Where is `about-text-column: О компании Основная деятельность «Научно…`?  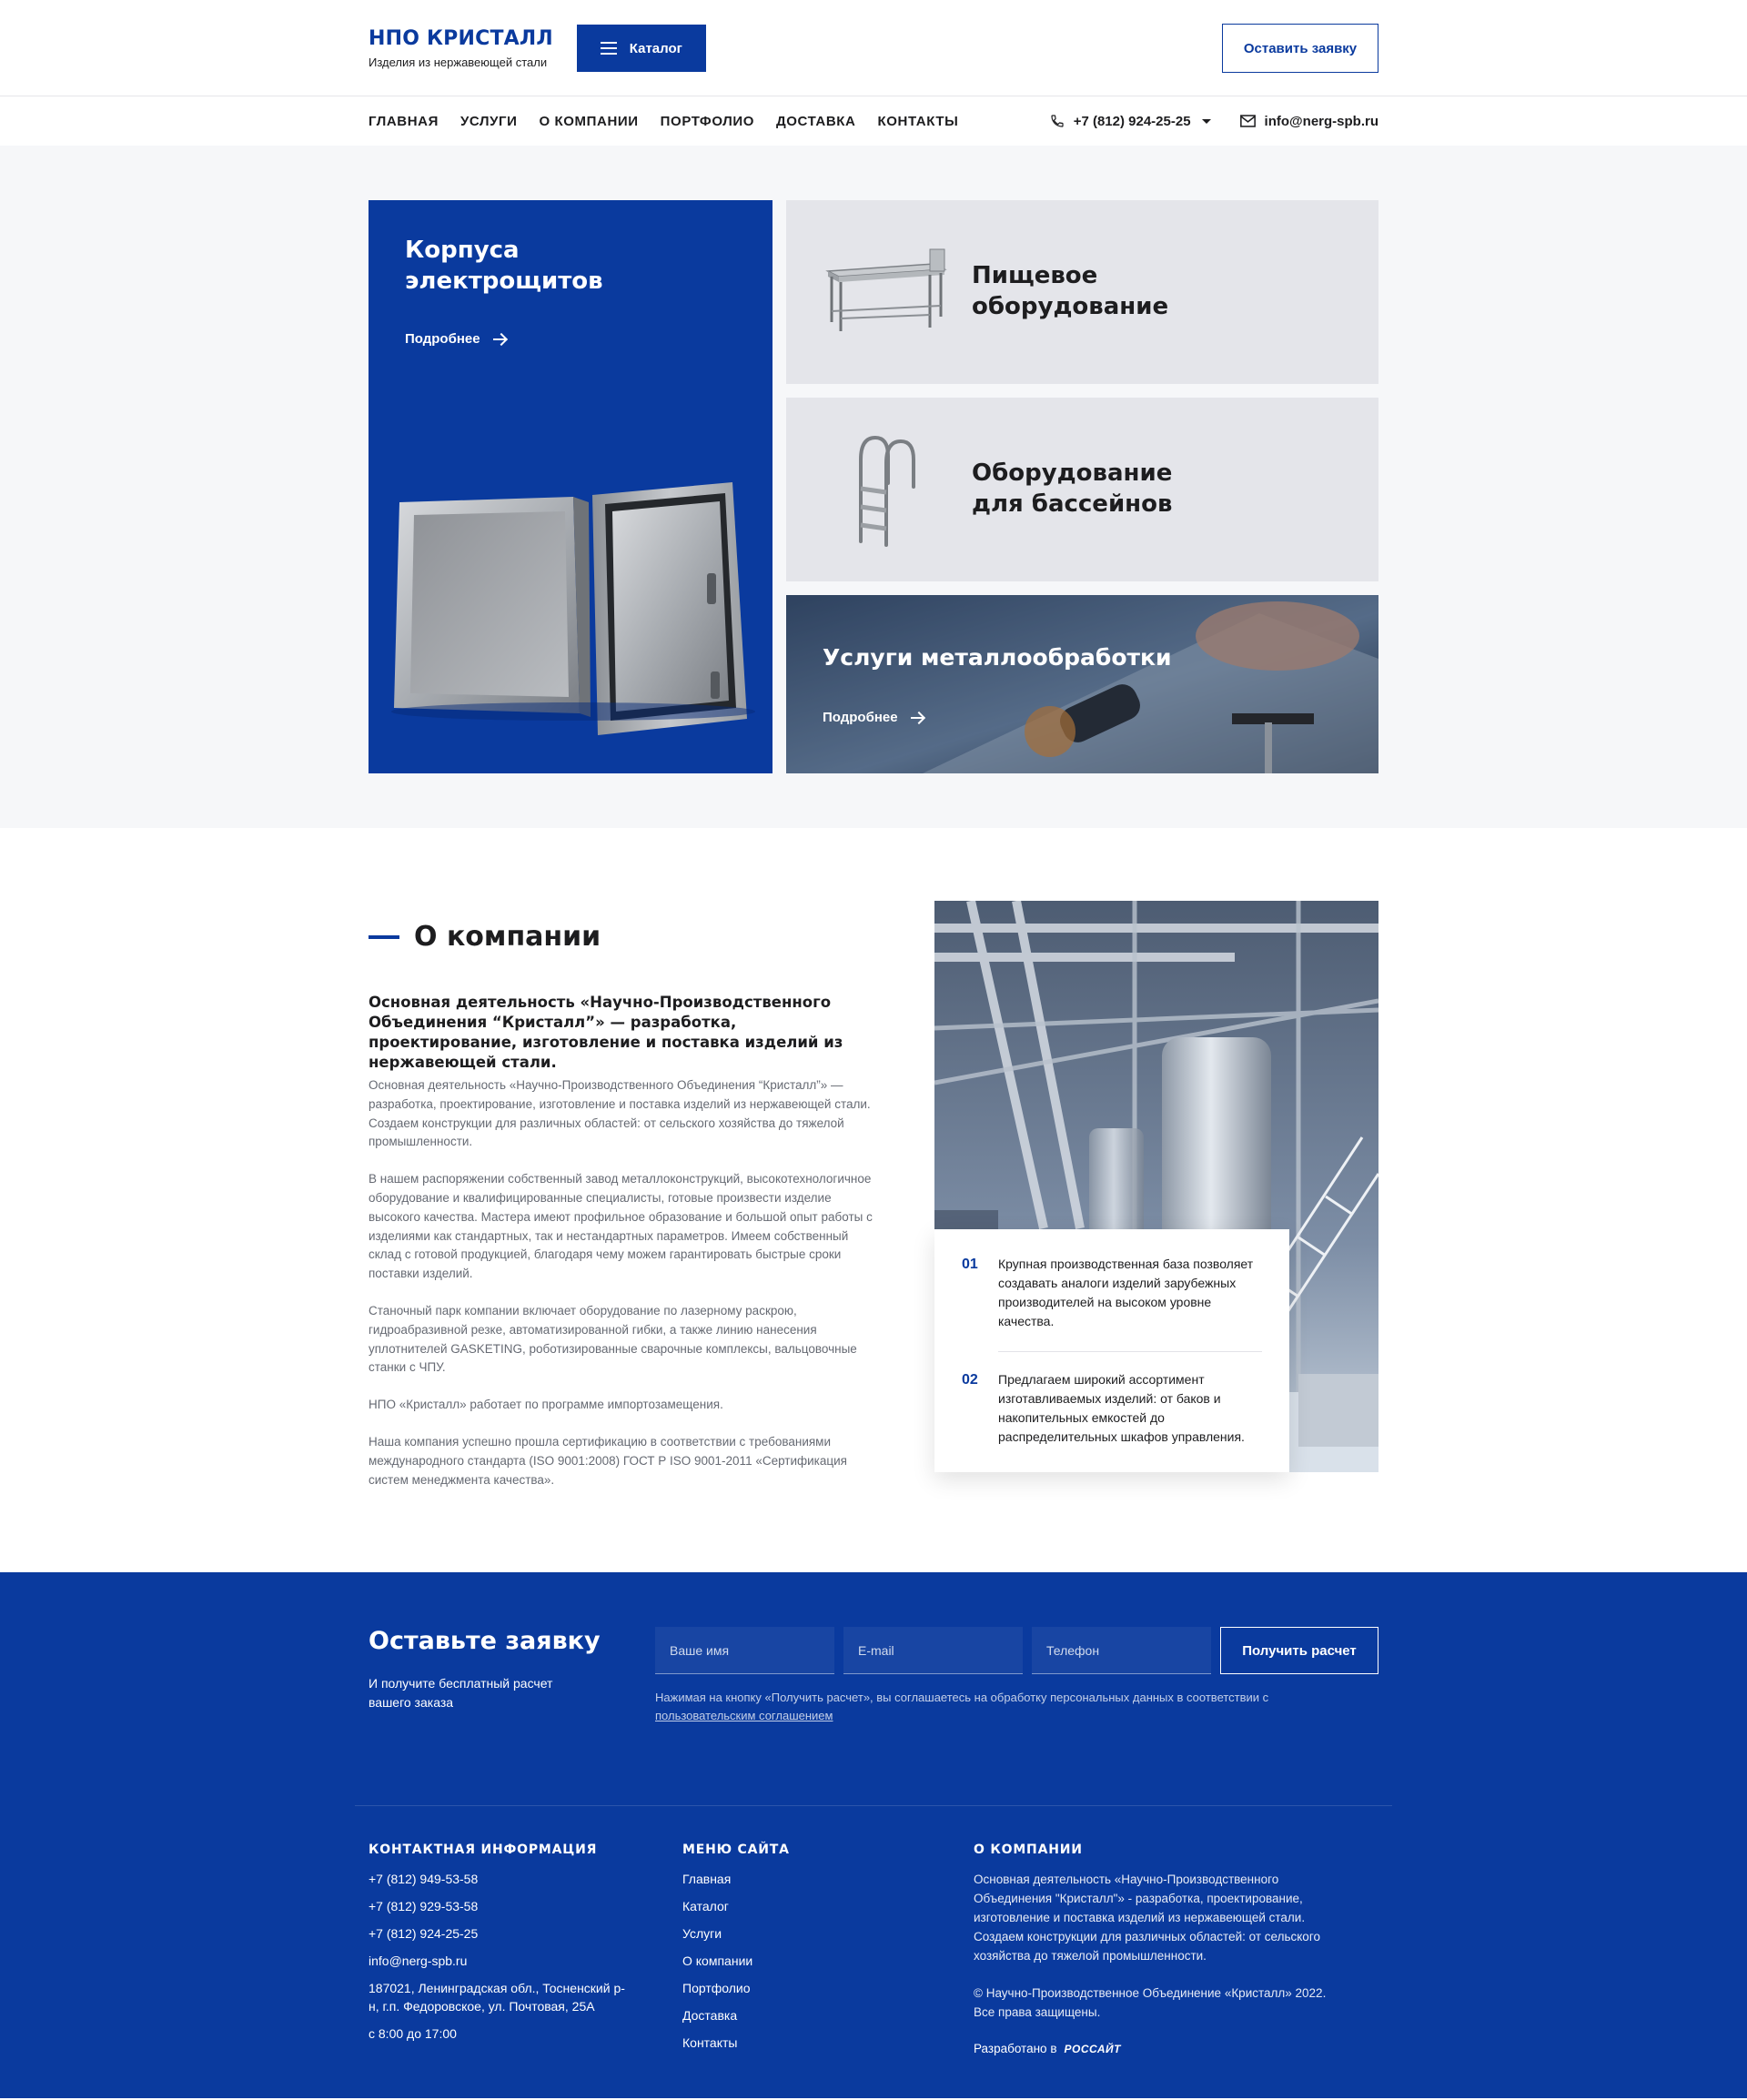
about-text-column: О компании Основная деятельность «Научно… is located at coordinates (626, 1195).